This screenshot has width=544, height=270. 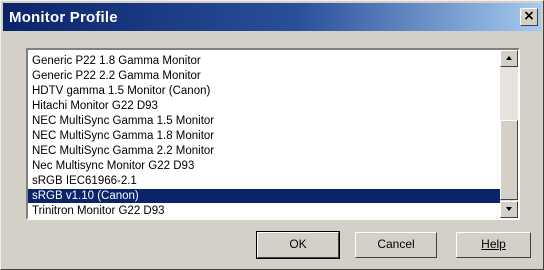 What do you see at coordinates (264, 181) in the screenshot?
I see `list-item: sRGB IEC61966-2.1` at bounding box center [264, 181].